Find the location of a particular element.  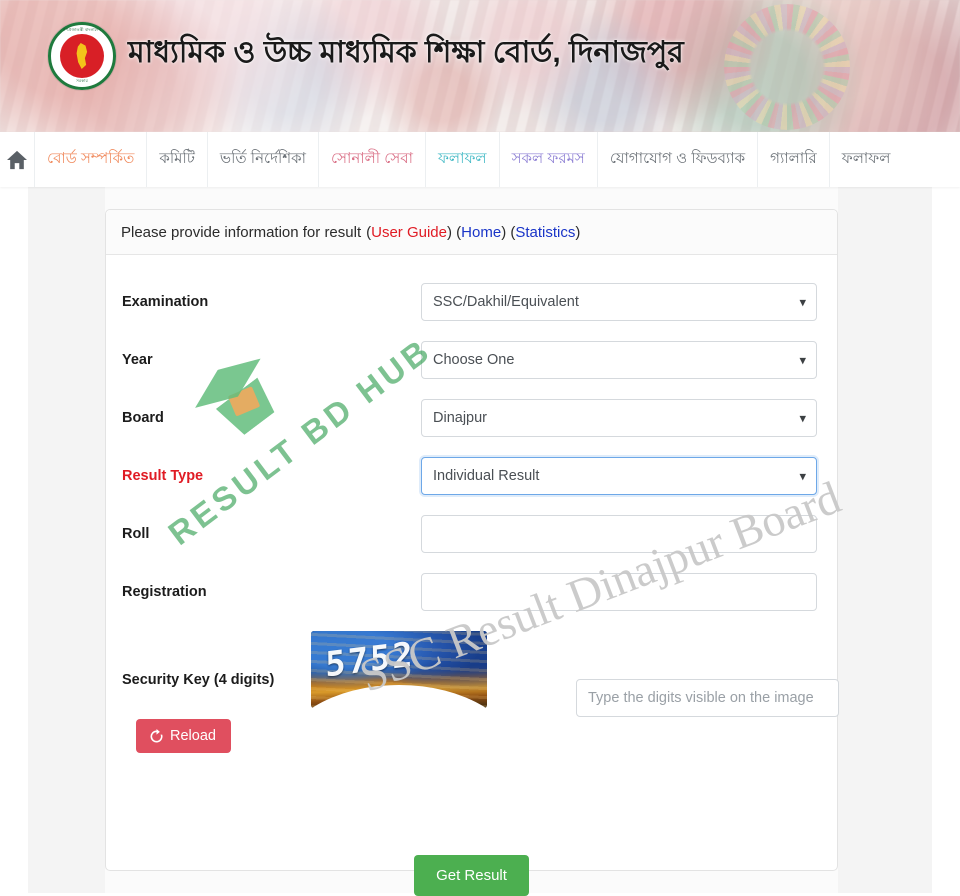

form-row-result-type: Result Type Individual Result ▾ is located at coordinates (471, 476).